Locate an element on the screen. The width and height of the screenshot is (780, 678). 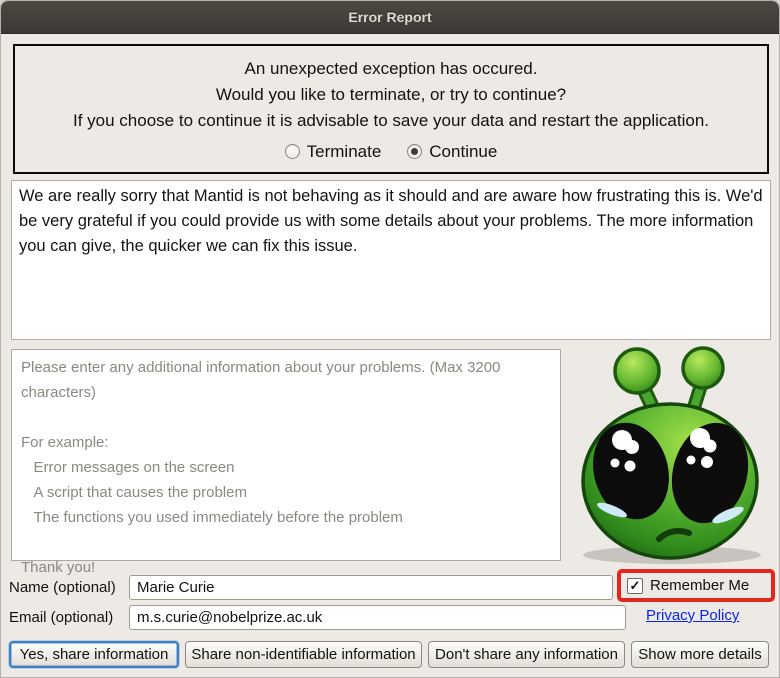
remember-me-highlight: ✓ Remember Me is located at coordinates (696, 585).